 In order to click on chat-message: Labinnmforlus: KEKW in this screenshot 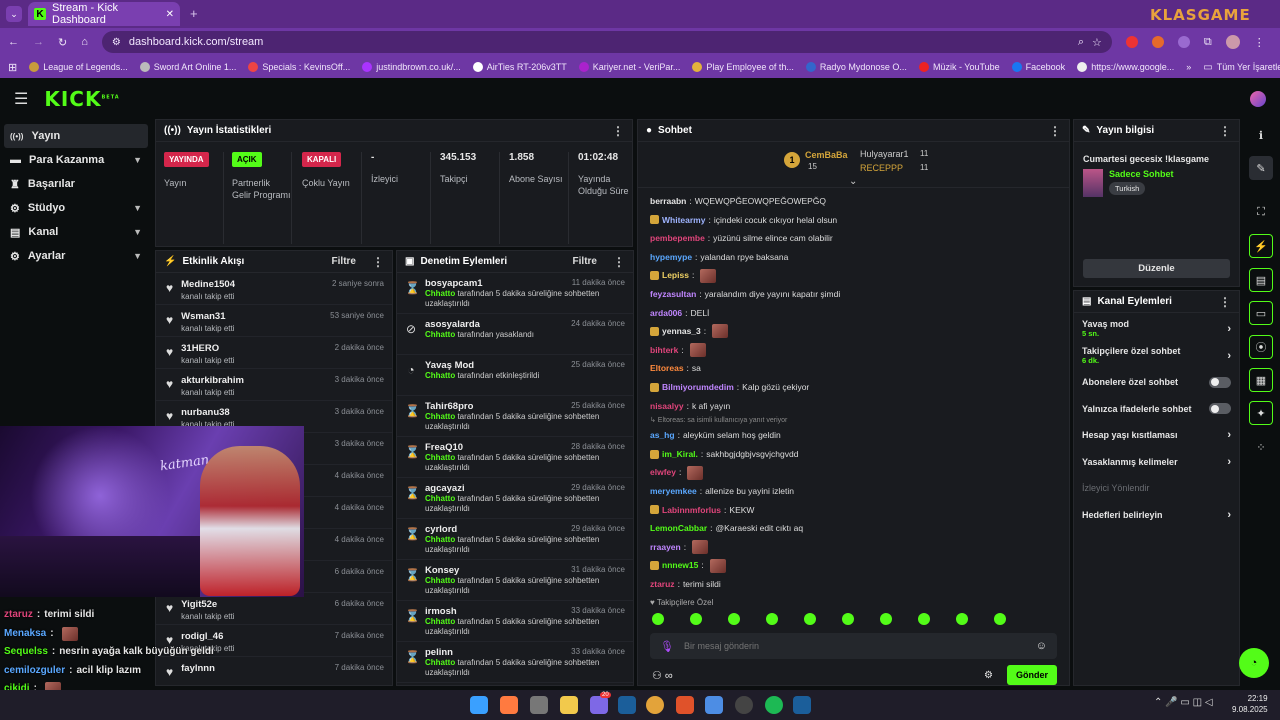, I will do `click(853, 510)`.